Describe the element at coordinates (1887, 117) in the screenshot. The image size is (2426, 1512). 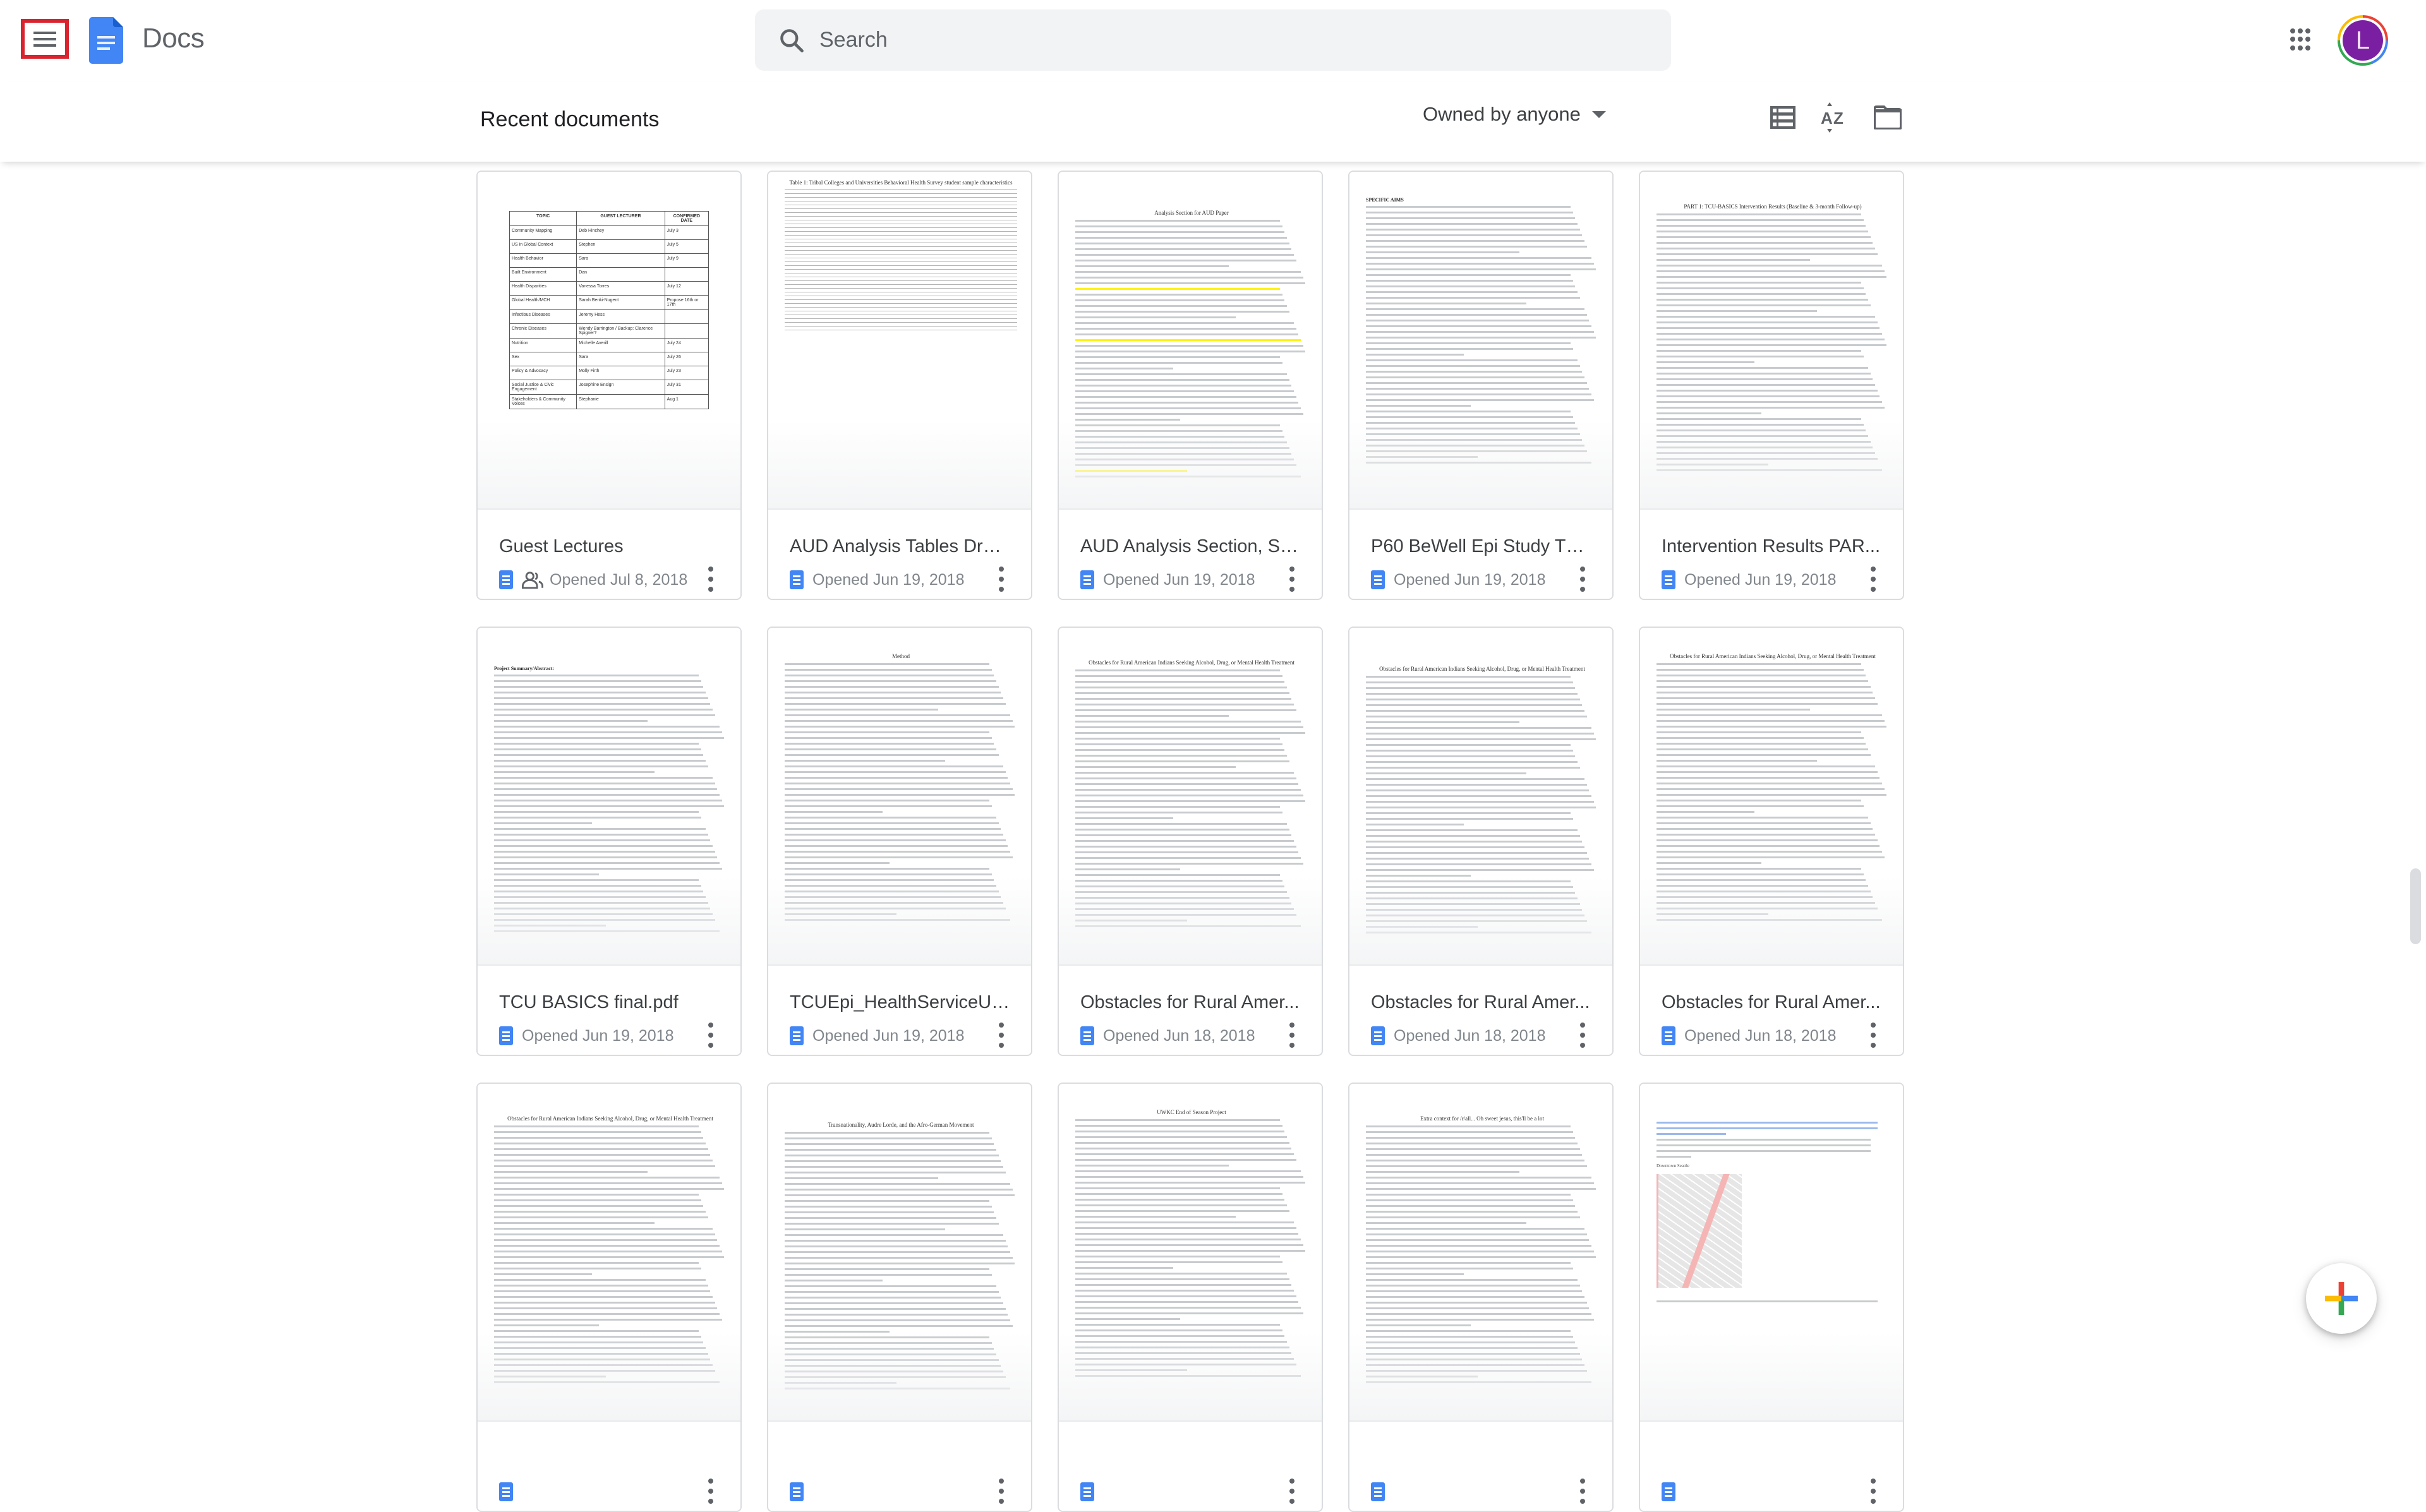
I see `open-file-picker-button` at that location.